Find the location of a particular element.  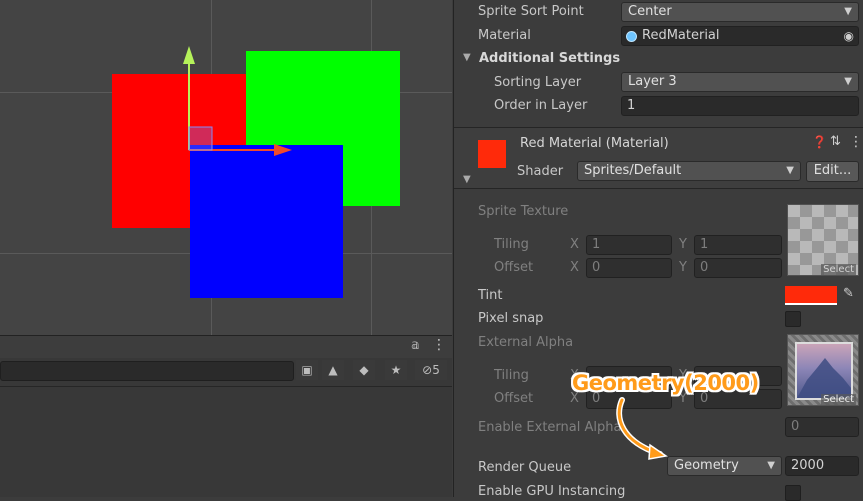

account-icon: 𝕒 is located at coordinates (415, 345).